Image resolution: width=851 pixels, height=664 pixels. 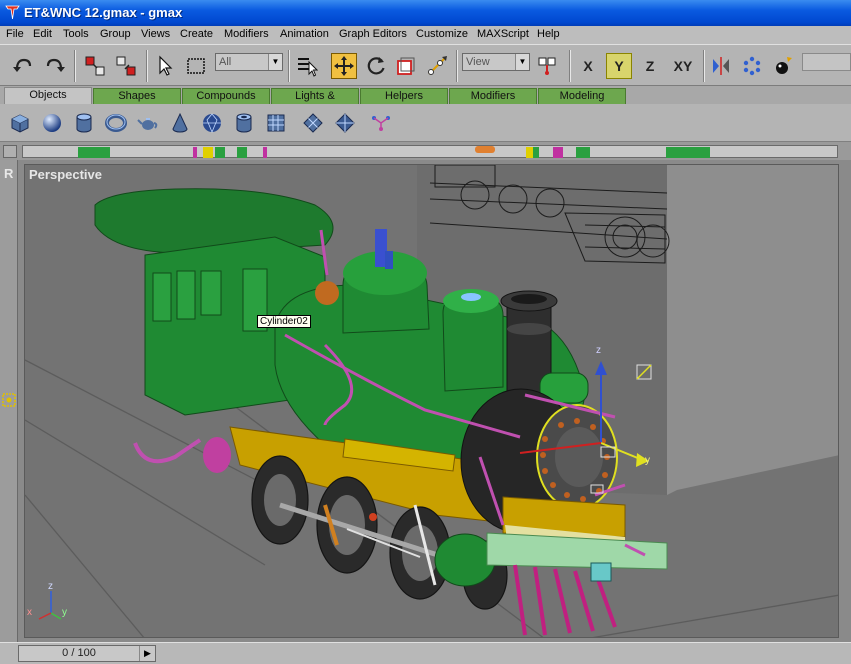 I want to click on track-bar, so click(x=425, y=151).